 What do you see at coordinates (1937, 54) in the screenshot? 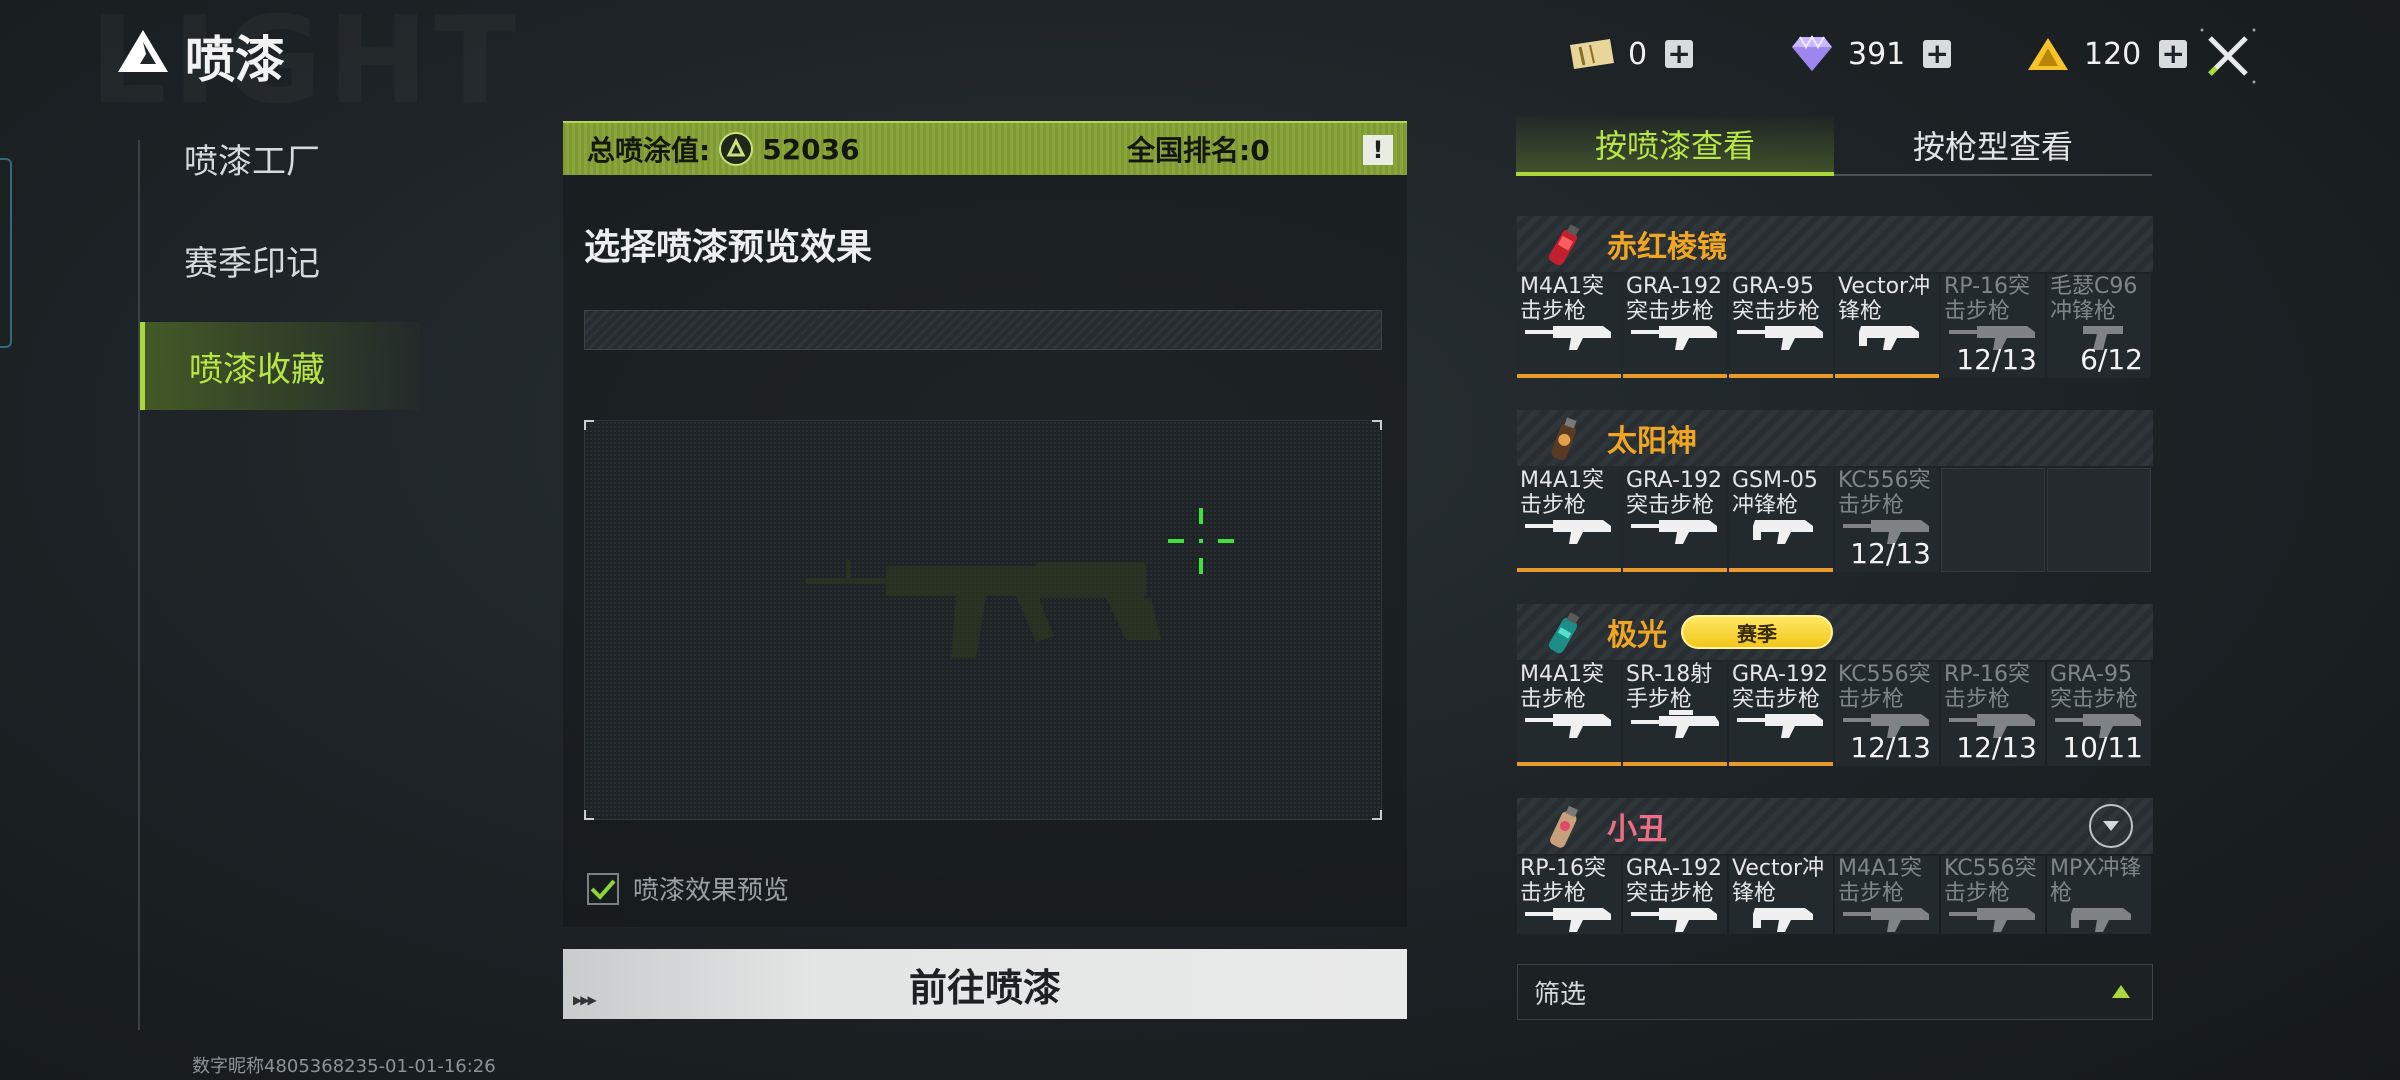
I see `add-diamond-button: +` at bounding box center [1937, 54].